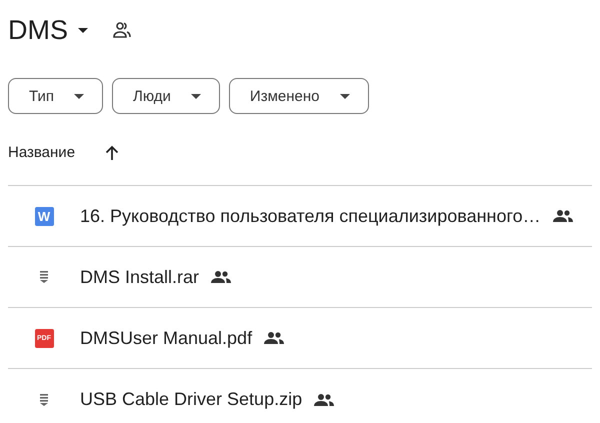 Image resolution: width=600 pixels, height=423 pixels. Describe the element at coordinates (140, 277) in the screenshot. I see `file-name: DMS Install.rar` at that location.